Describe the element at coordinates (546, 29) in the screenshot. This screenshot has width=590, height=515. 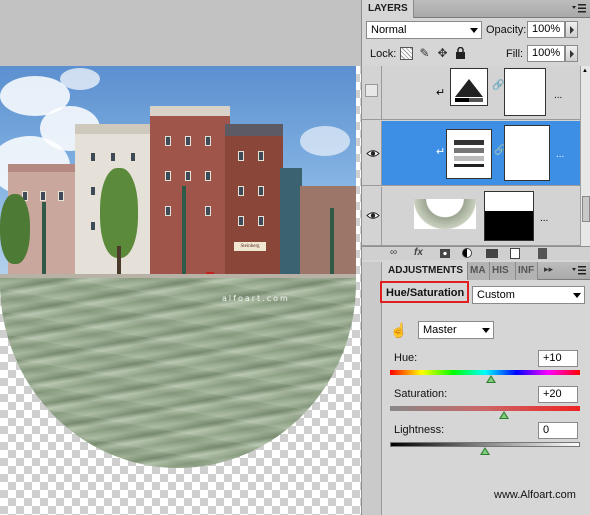
I see `opacity-field: 100%` at that location.